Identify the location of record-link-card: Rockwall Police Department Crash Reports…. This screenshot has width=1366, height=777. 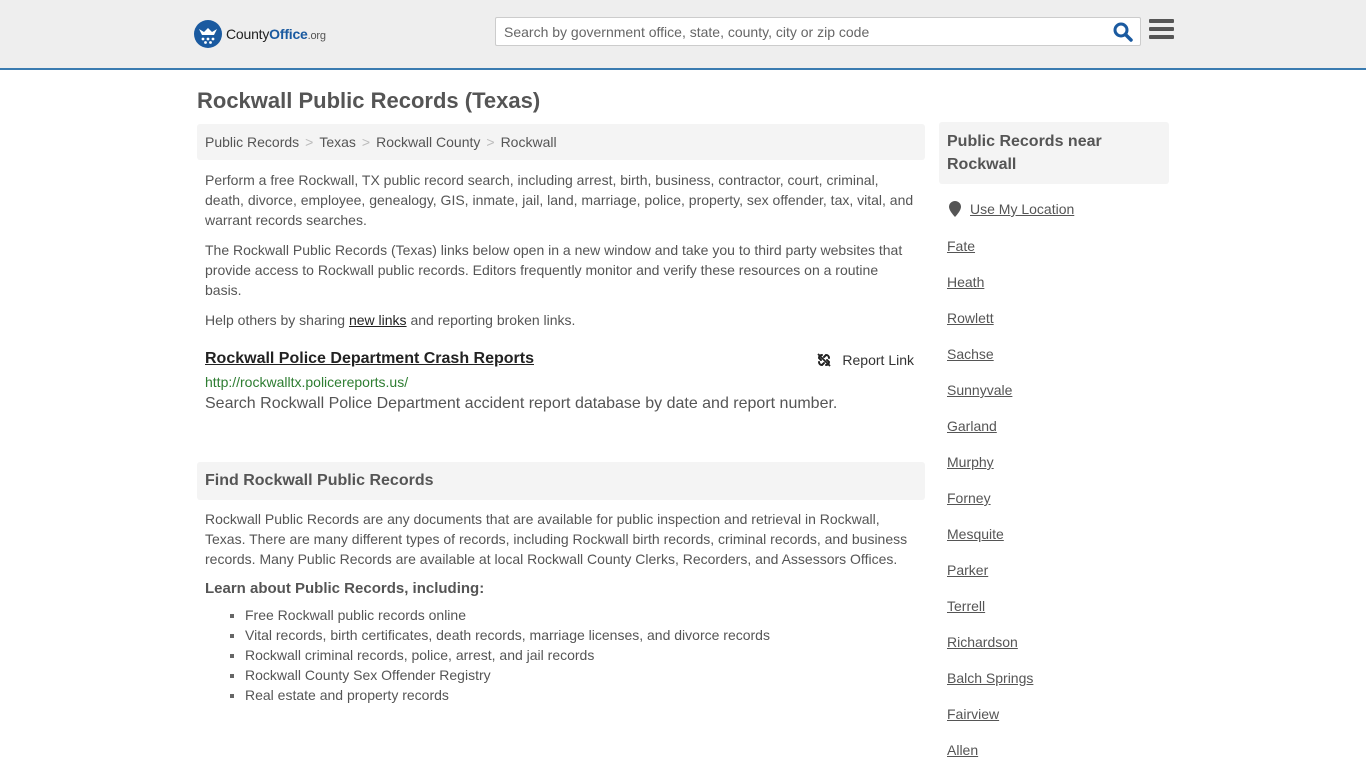
(561, 381).